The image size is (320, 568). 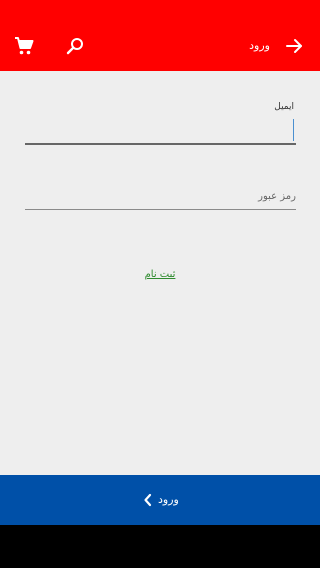 I want to click on cart-button, so click(x=24, y=46).